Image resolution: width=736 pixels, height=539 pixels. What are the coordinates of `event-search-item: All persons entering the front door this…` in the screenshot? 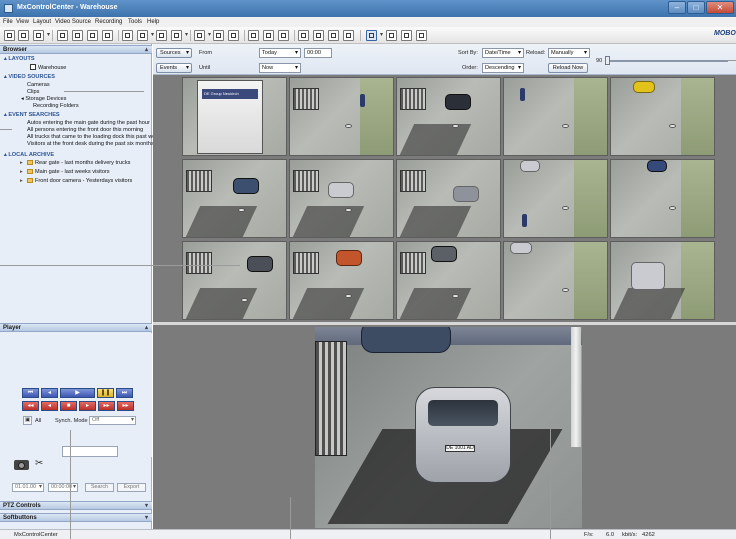 It's located at (85, 130).